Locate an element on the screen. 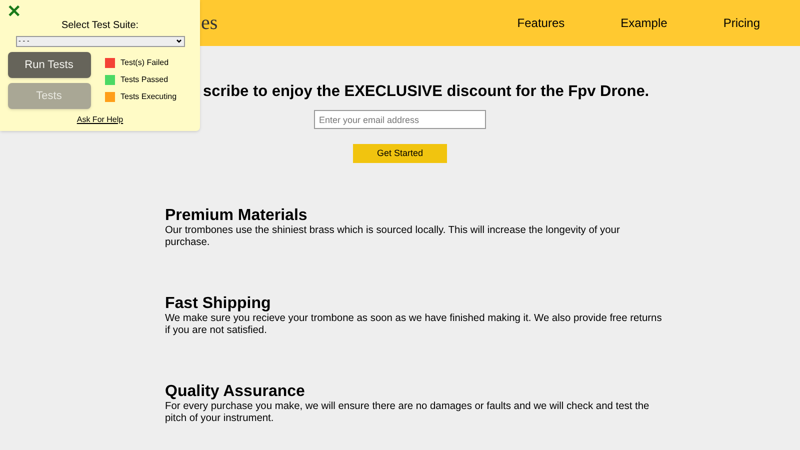 This screenshot has width=800, height=450. hero-heading: scribe to enjoy the EXECLUSIVE discount for the Fpv Drone. is located at coordinates (426, 92).